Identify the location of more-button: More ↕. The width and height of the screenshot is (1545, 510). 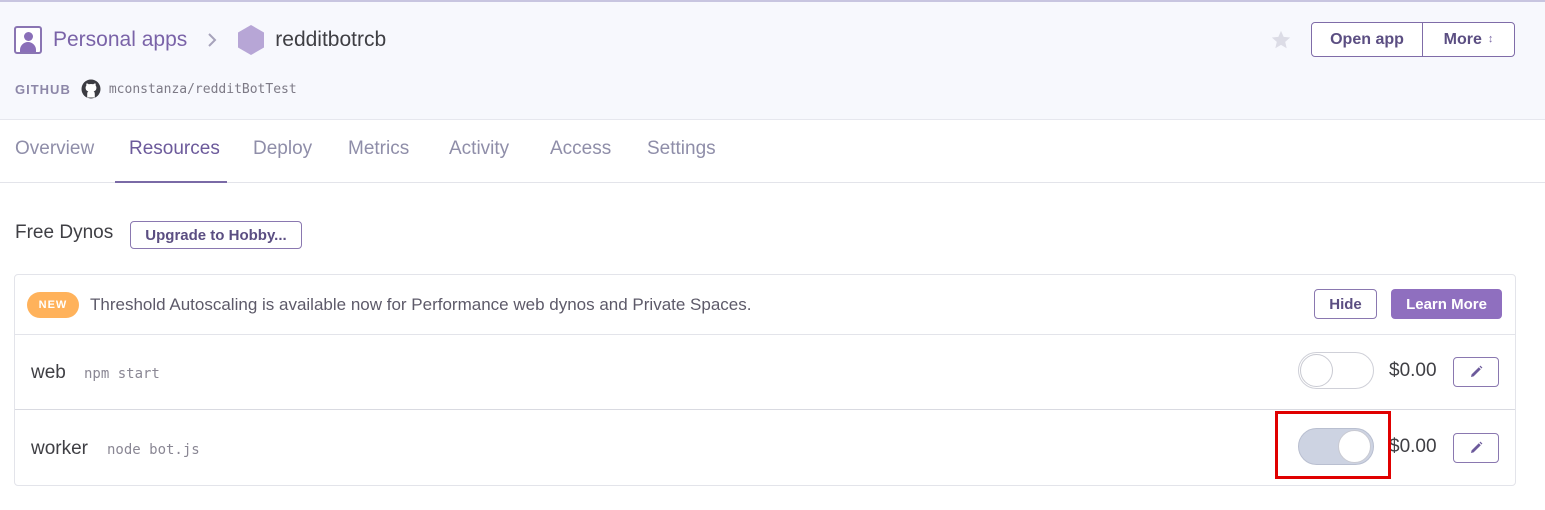
(1468, 39).